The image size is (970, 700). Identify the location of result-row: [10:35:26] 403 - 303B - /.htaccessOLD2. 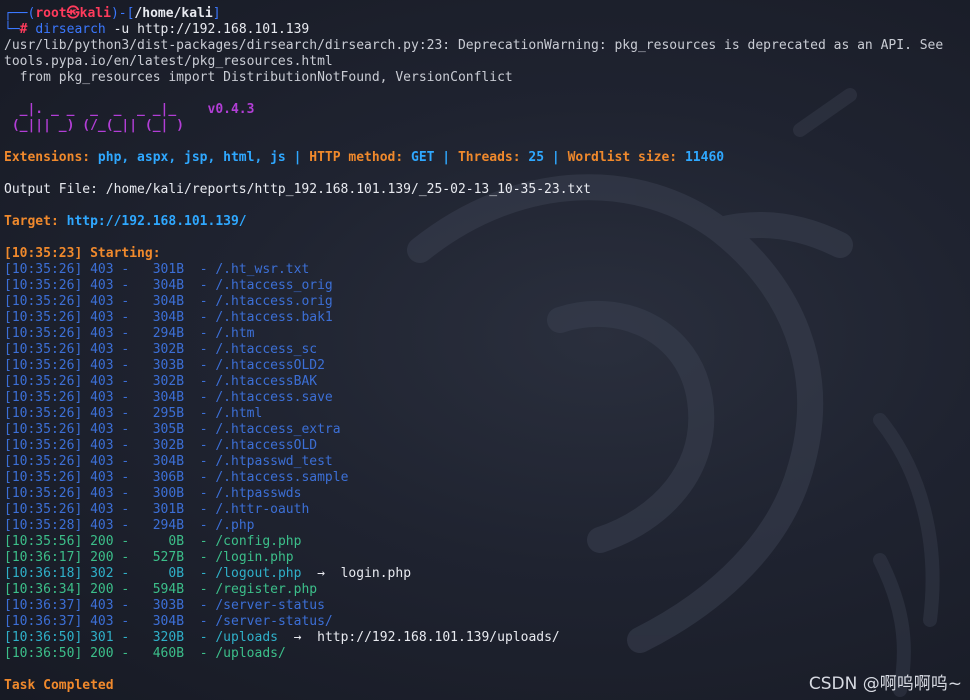
(164, 365).